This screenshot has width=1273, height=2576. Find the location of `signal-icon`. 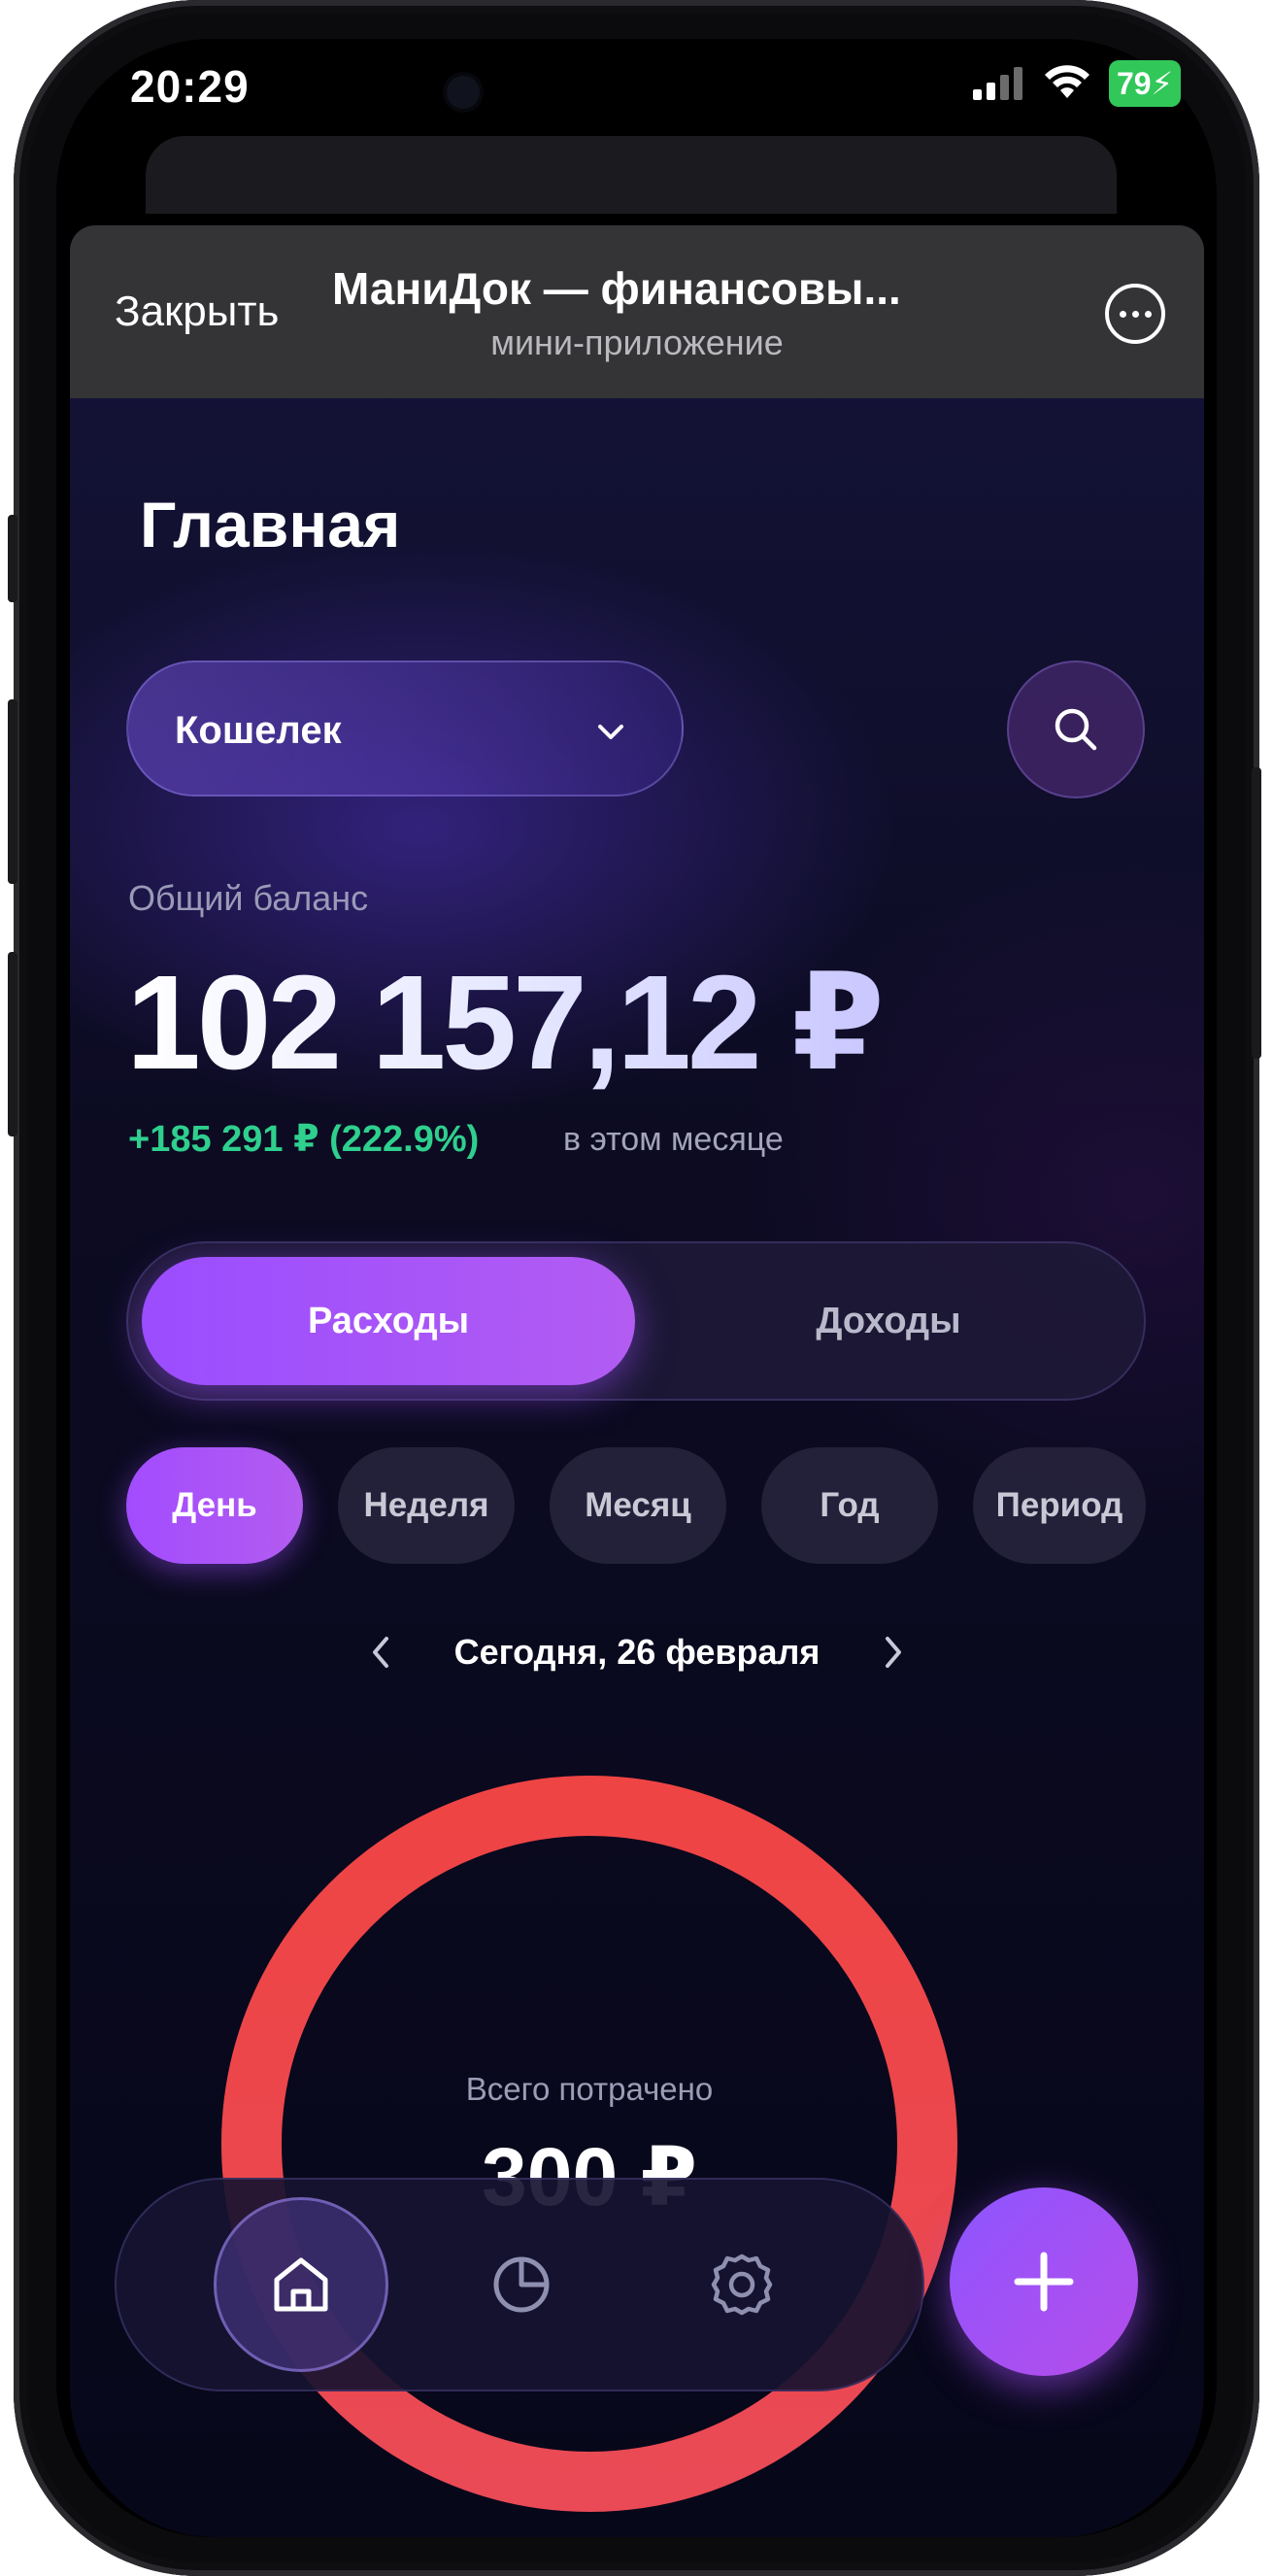

signal-icon is located at coordinates (997, 83).